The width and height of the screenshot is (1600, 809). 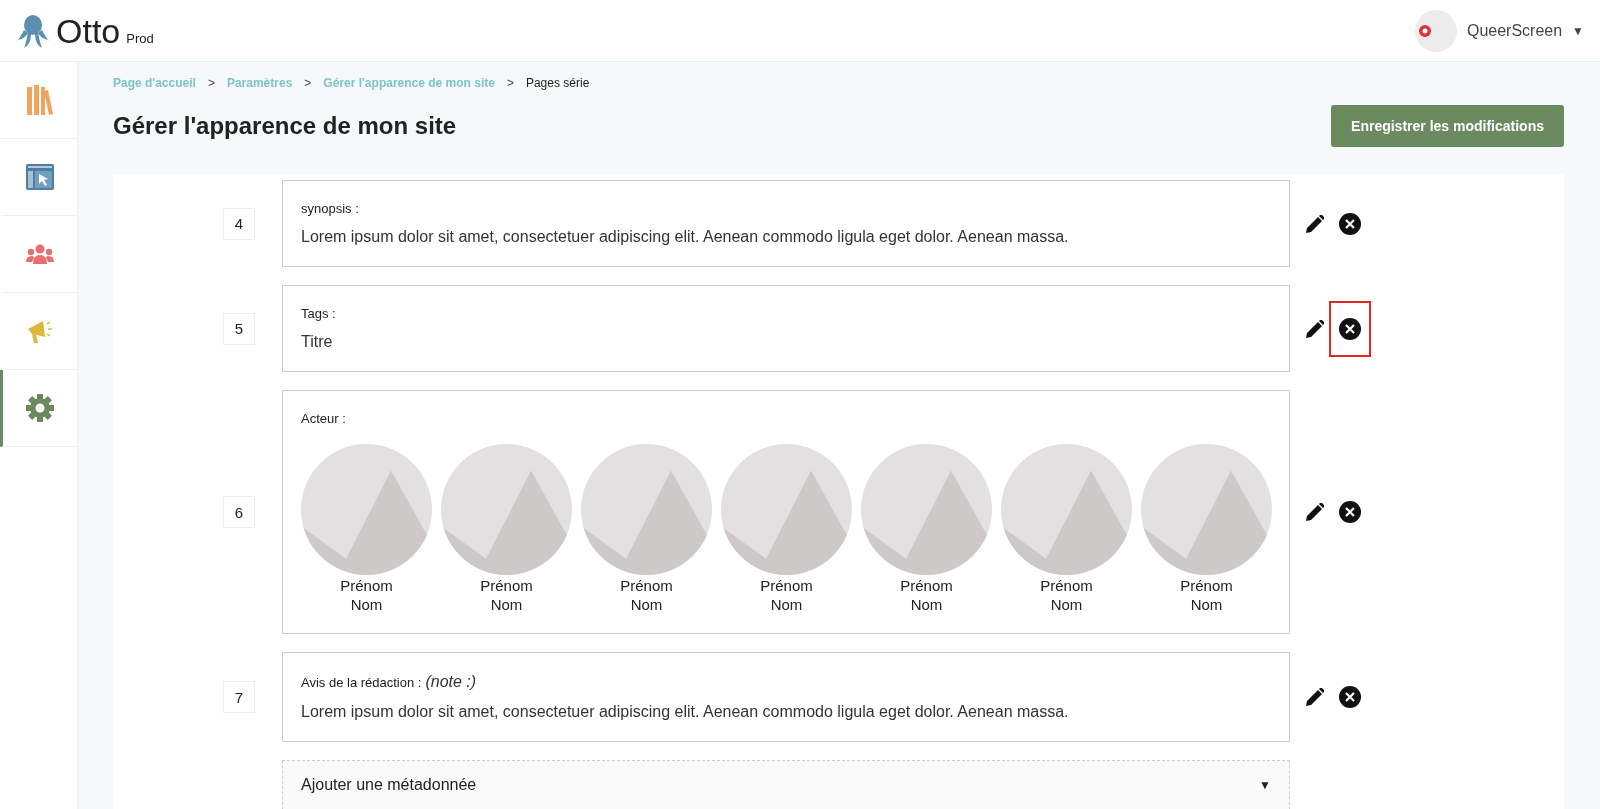 What do you see at coordinates (239, 697) in the screenshot?
I see `order-number: 7` at bounding box center [239, 697].